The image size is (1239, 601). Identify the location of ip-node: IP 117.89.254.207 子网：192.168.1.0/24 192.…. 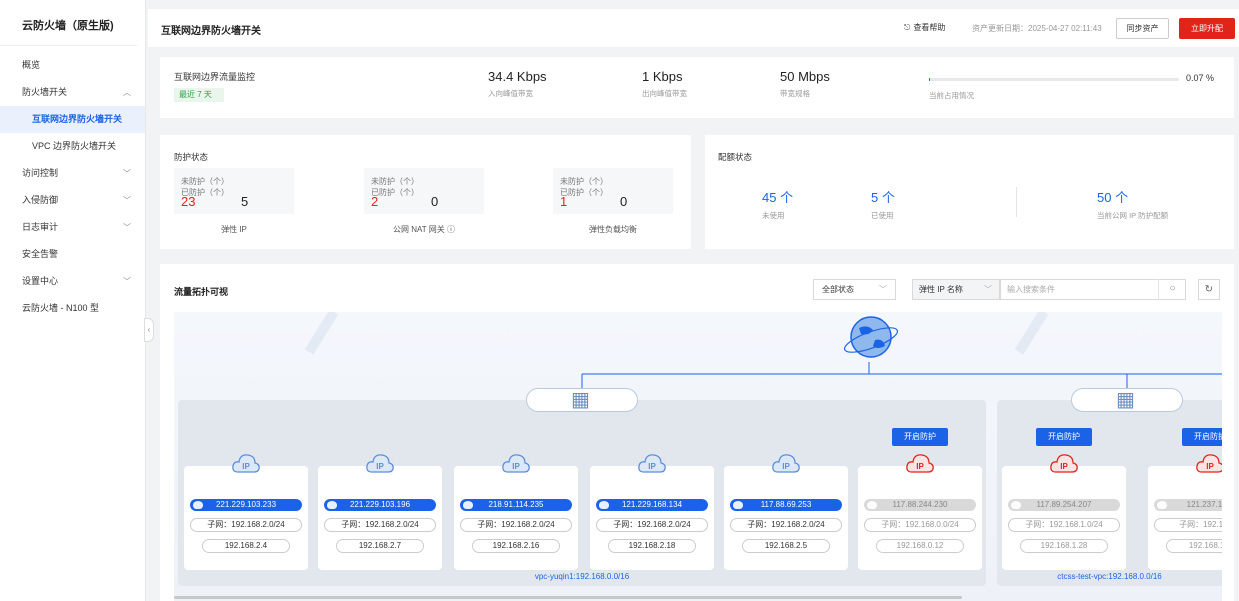
(1064, 512).